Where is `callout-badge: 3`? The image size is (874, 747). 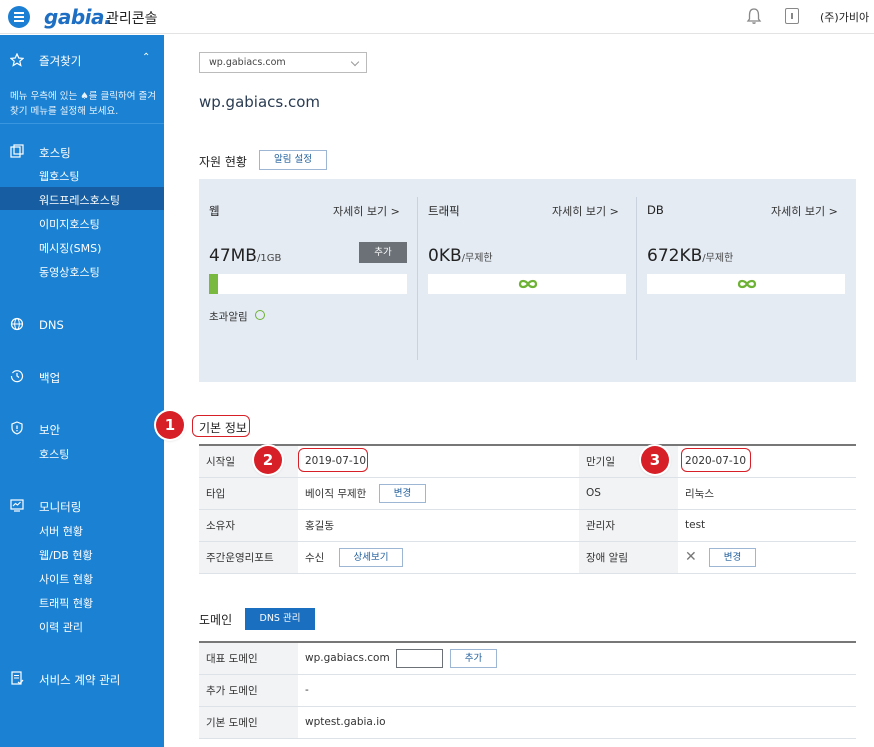
callout-badge: 3 is located at coordinates (655, 460).